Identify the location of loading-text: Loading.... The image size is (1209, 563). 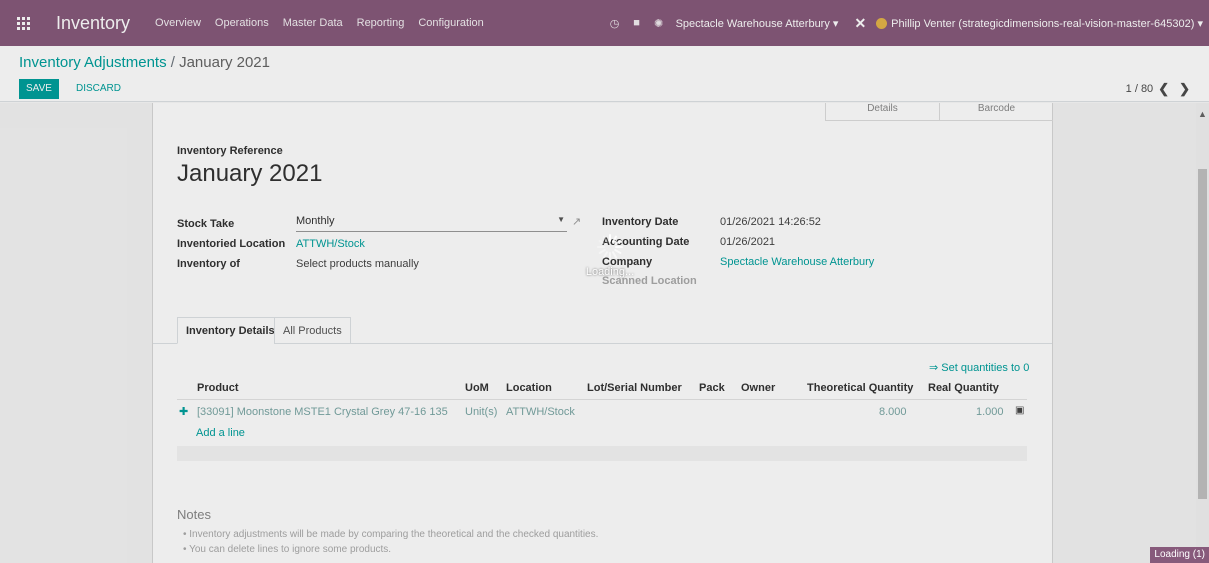
(610, 272).